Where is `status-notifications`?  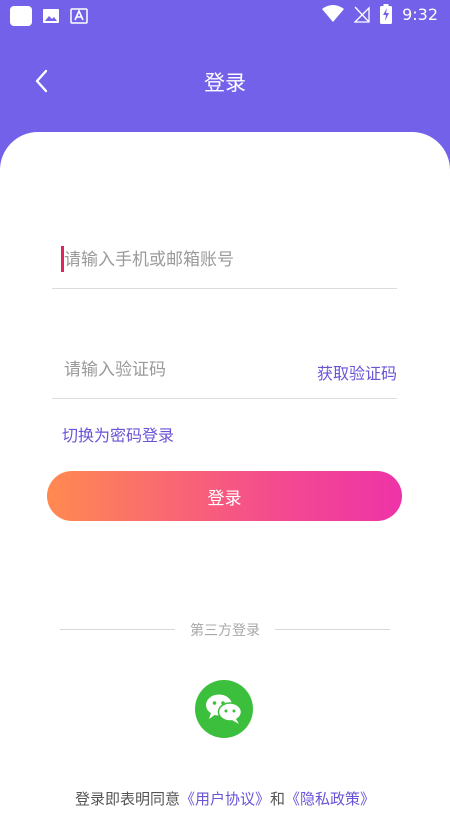 status-notifications is located at coordinates (49, 16).